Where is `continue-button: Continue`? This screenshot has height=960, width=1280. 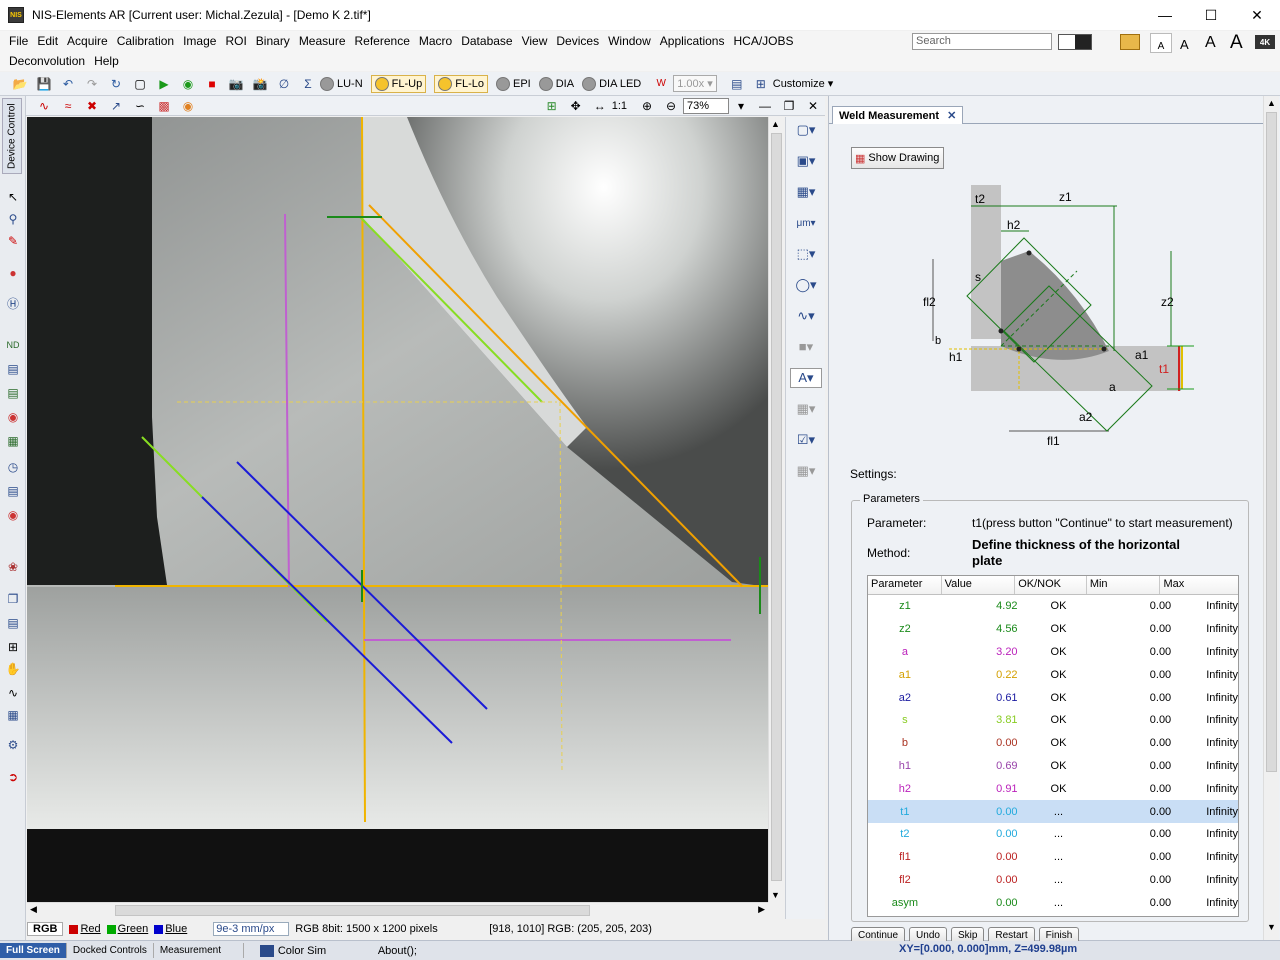
continue-button: Continue is located at coordinates (878, 934).